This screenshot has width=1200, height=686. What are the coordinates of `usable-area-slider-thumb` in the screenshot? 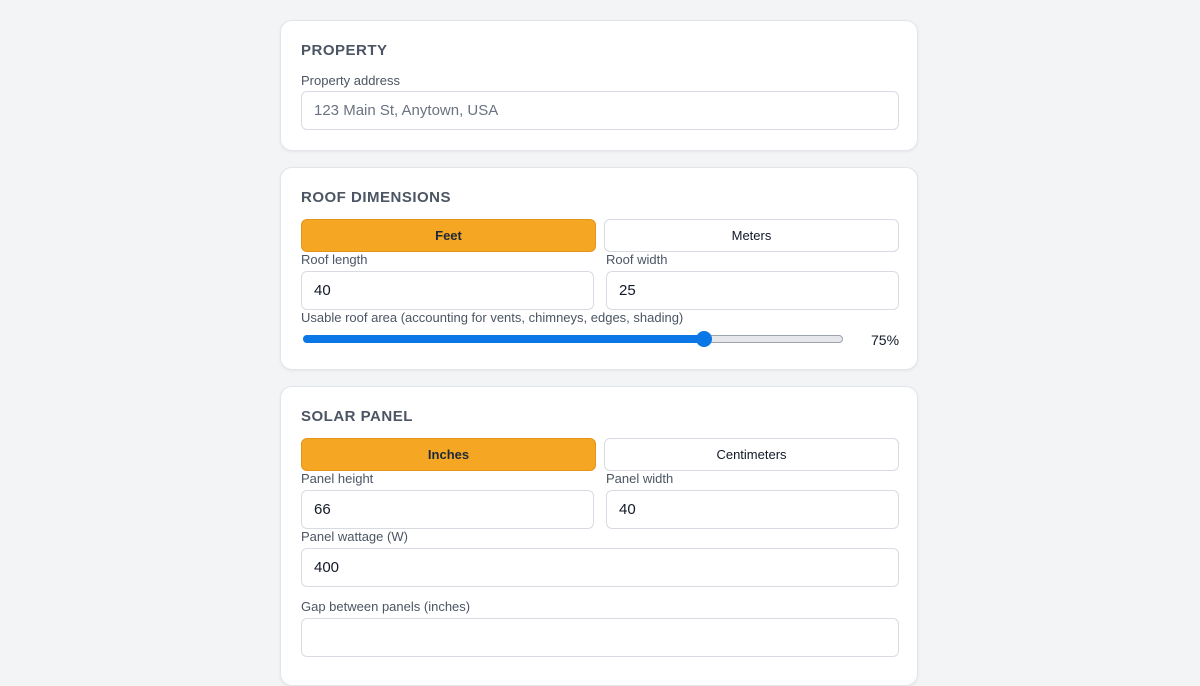 It's located at (704, 339).